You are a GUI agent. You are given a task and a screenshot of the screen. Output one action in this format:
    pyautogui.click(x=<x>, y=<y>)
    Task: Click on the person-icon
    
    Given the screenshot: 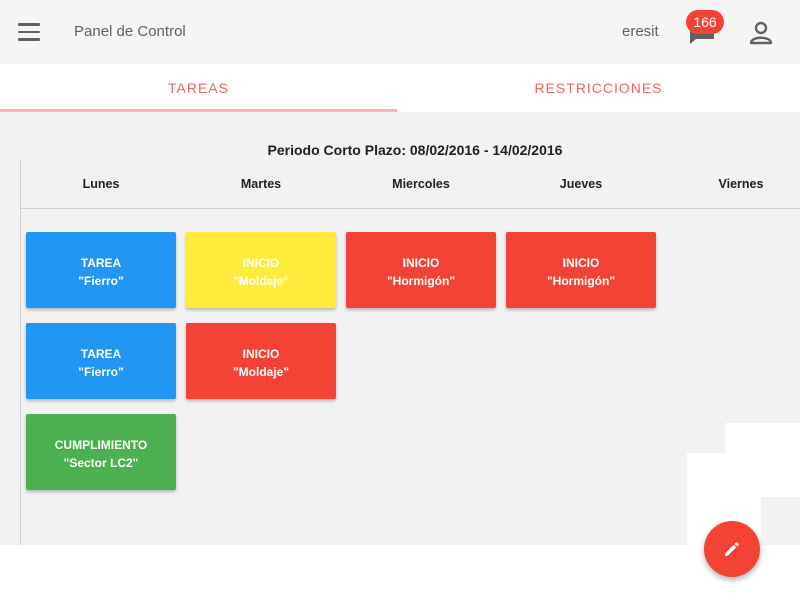 What is the action you would take?
    pyautogui.click(x=761, y=33)
    